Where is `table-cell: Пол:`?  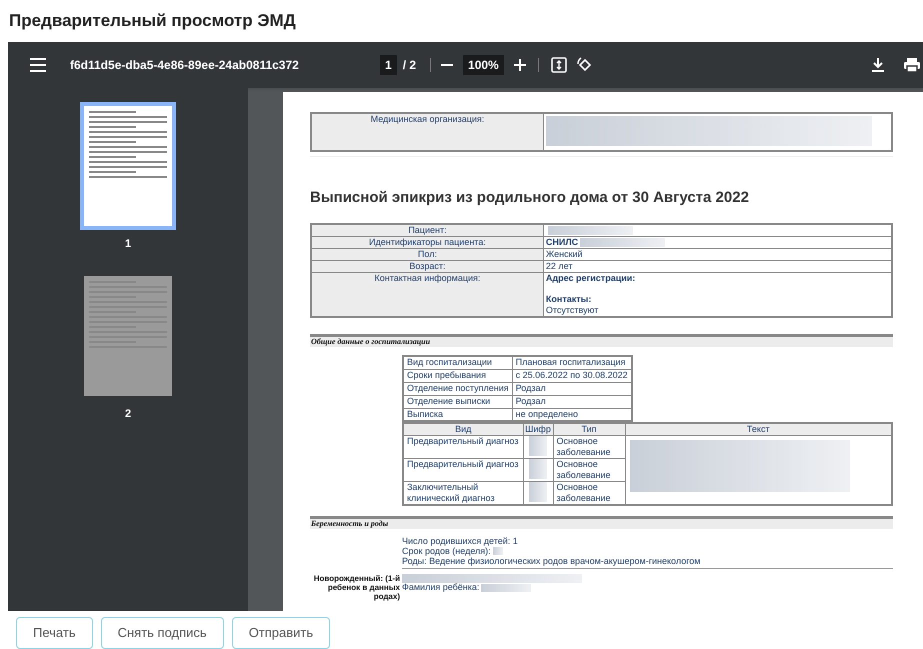
table-cell: Пол: is located at coordinates (427, 254).